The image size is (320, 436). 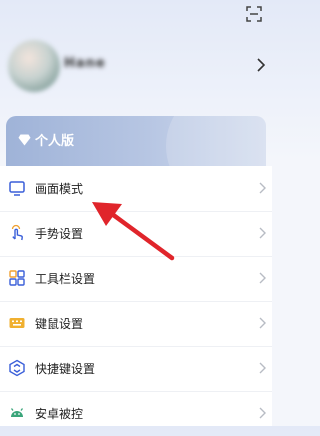 What do you see at coordinates (65, 369) in the screenshot?
I see `menu-item-label: 快捷键设置` at bounding box center [65, 369].